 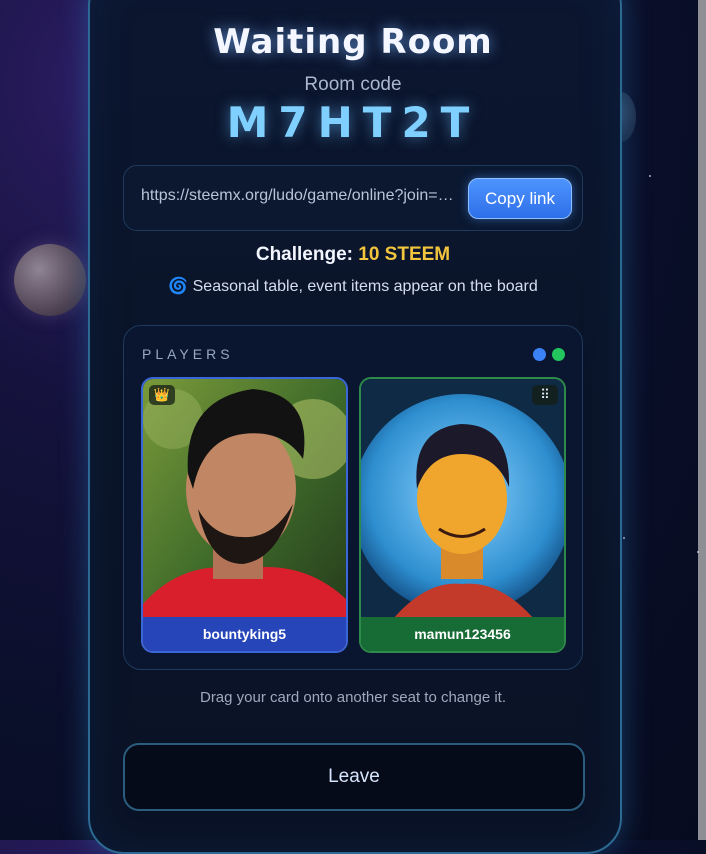 I want to click on window-edge, so click(x=702, y=420).